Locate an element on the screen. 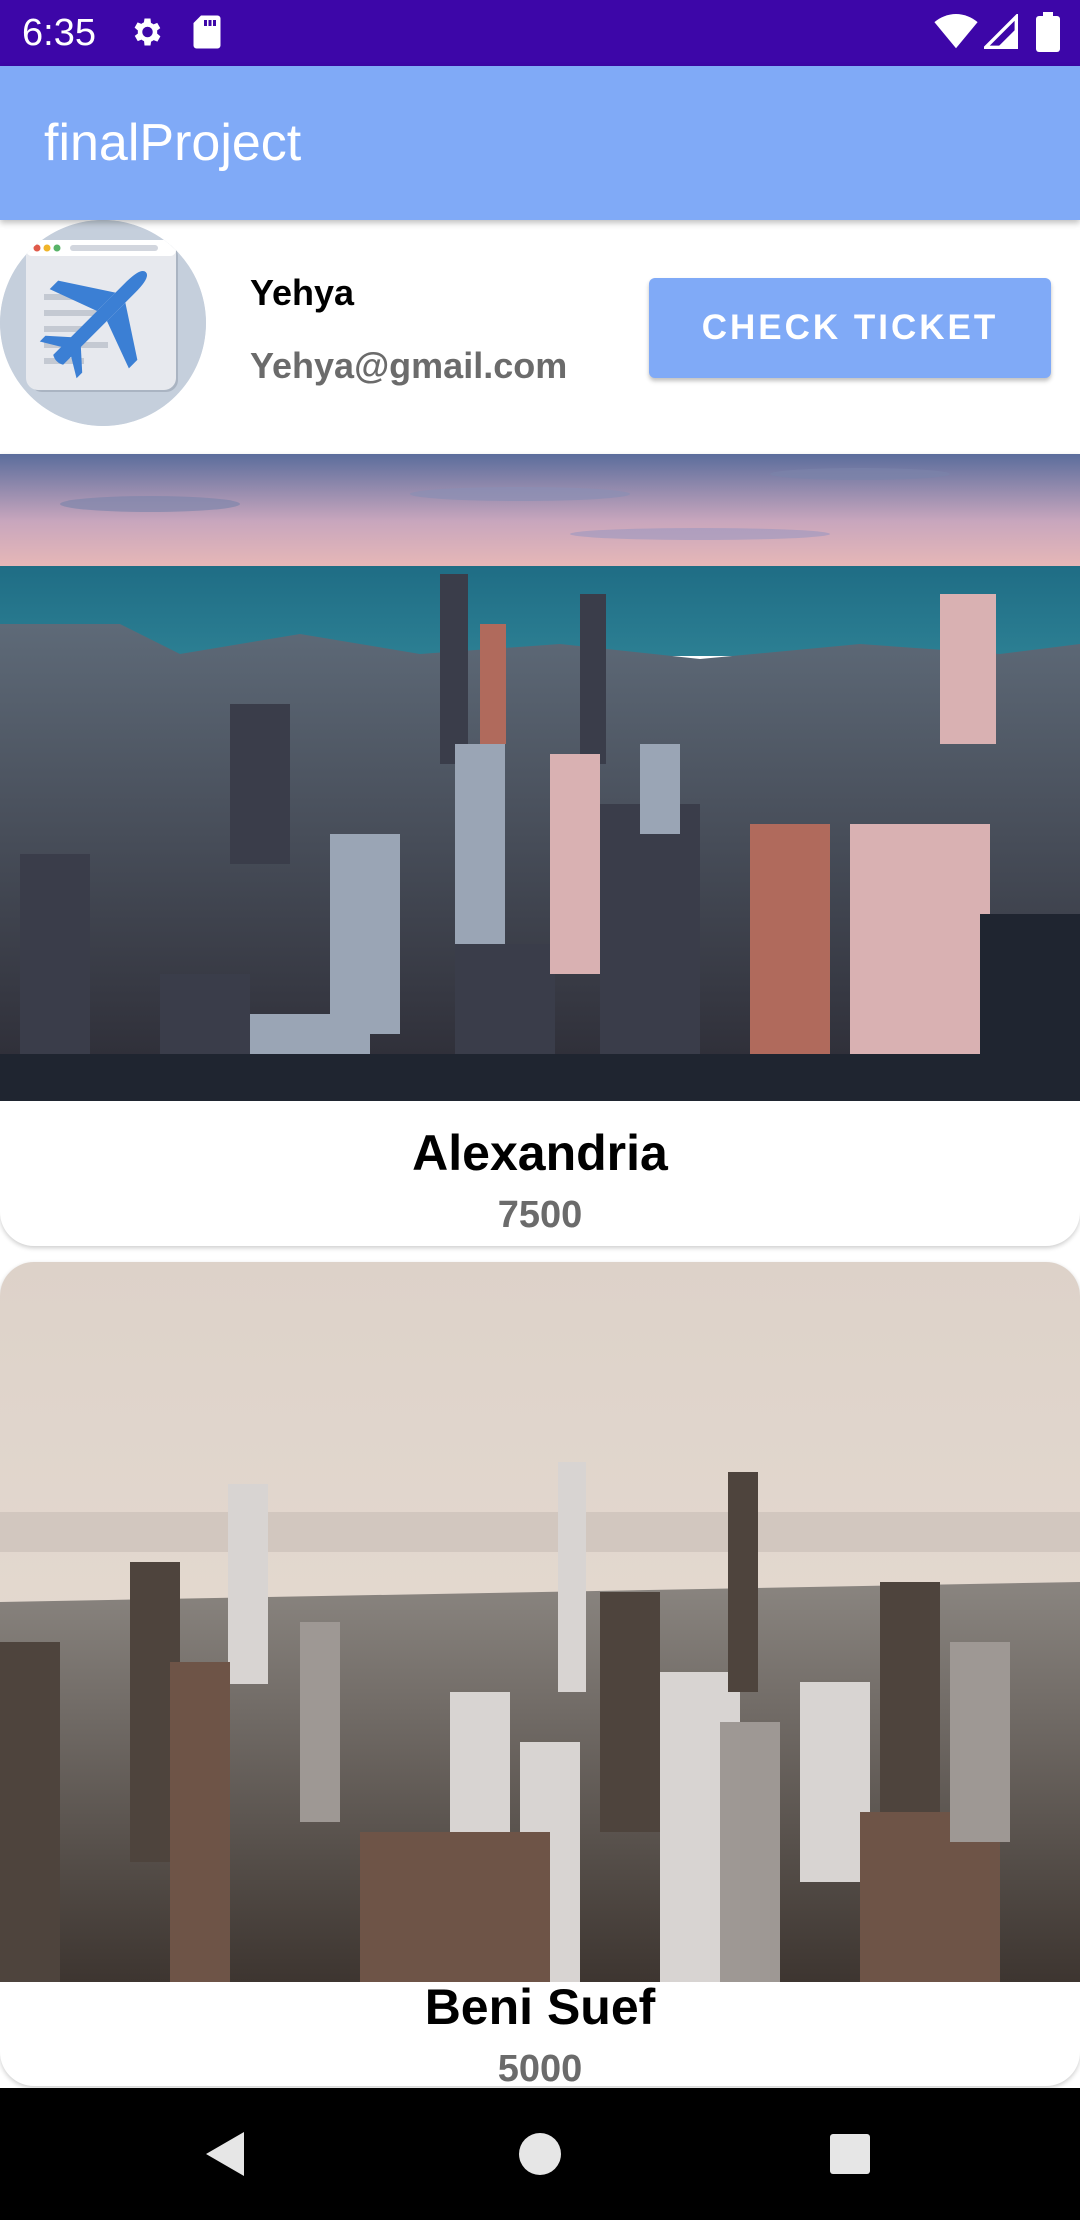  destination-name: Beni Suef is located at coordinates (540, 2007).